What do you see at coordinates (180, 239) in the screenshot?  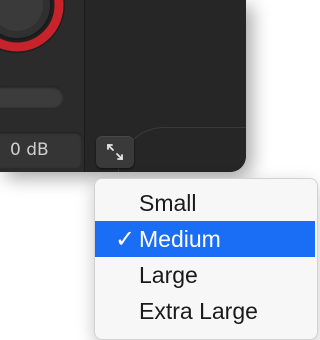 I see `menu-item-label: Medium` at bounding box center [180, 239].